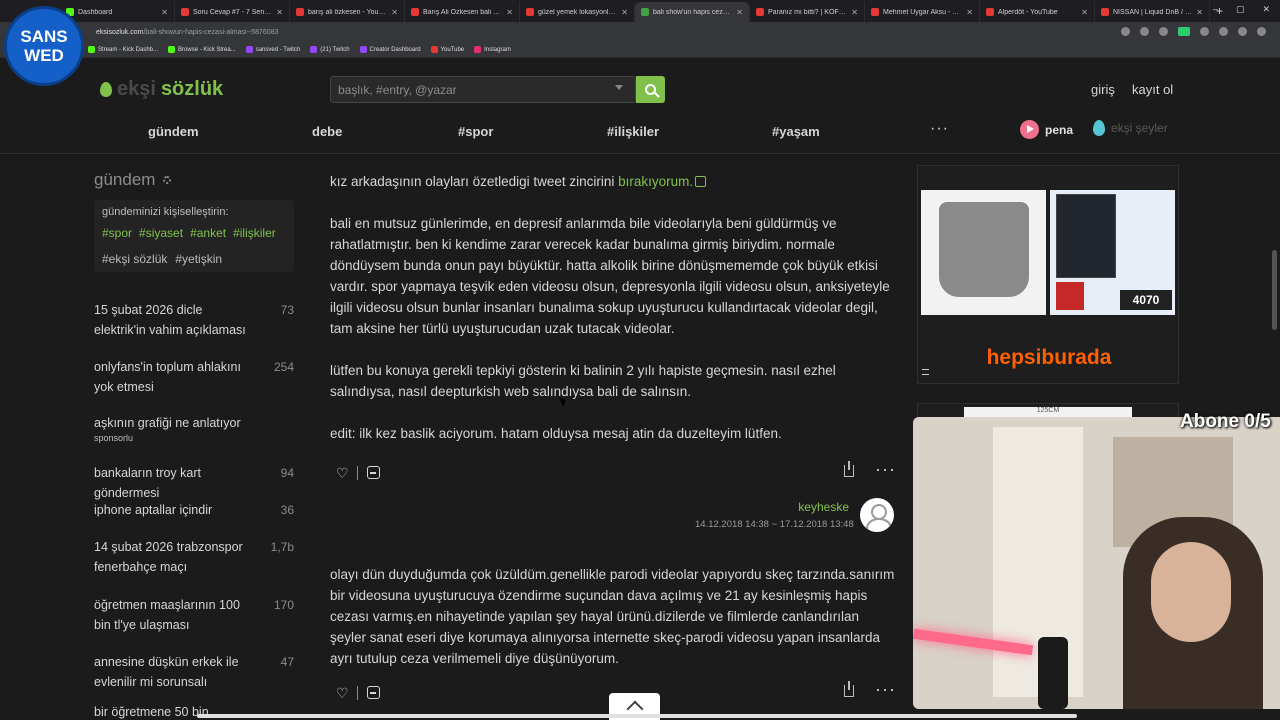 The width and height of the screenshot is (1280, 720). What do you see at coordinates (1215, 9) in the screenshot?
I see `minimize-icon: –` at bounding box center [1215, 9].